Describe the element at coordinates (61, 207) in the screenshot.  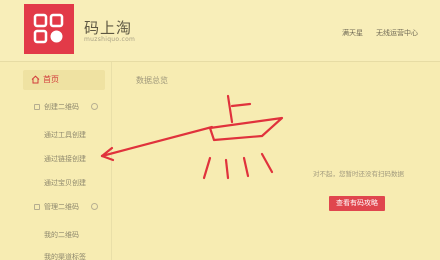
I see `sidebar-item-label: 管理二维码` at that location.